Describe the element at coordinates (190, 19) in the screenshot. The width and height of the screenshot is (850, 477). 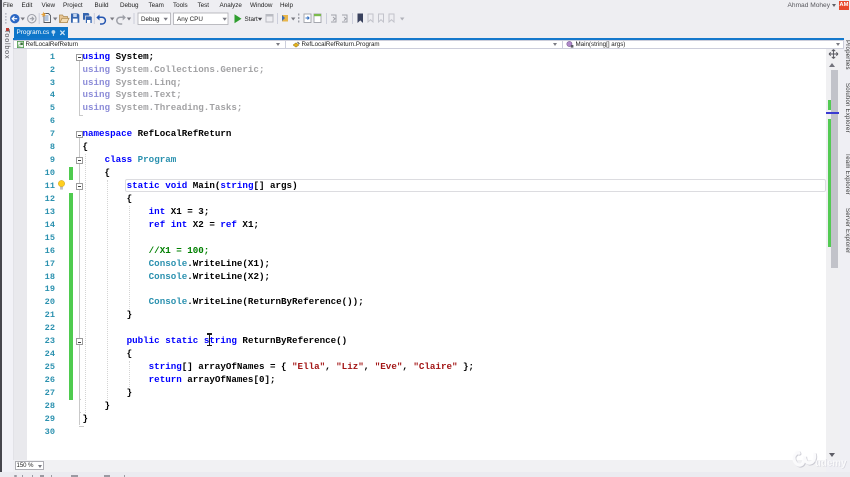
I see `svg-text: Any CPU` at that location.